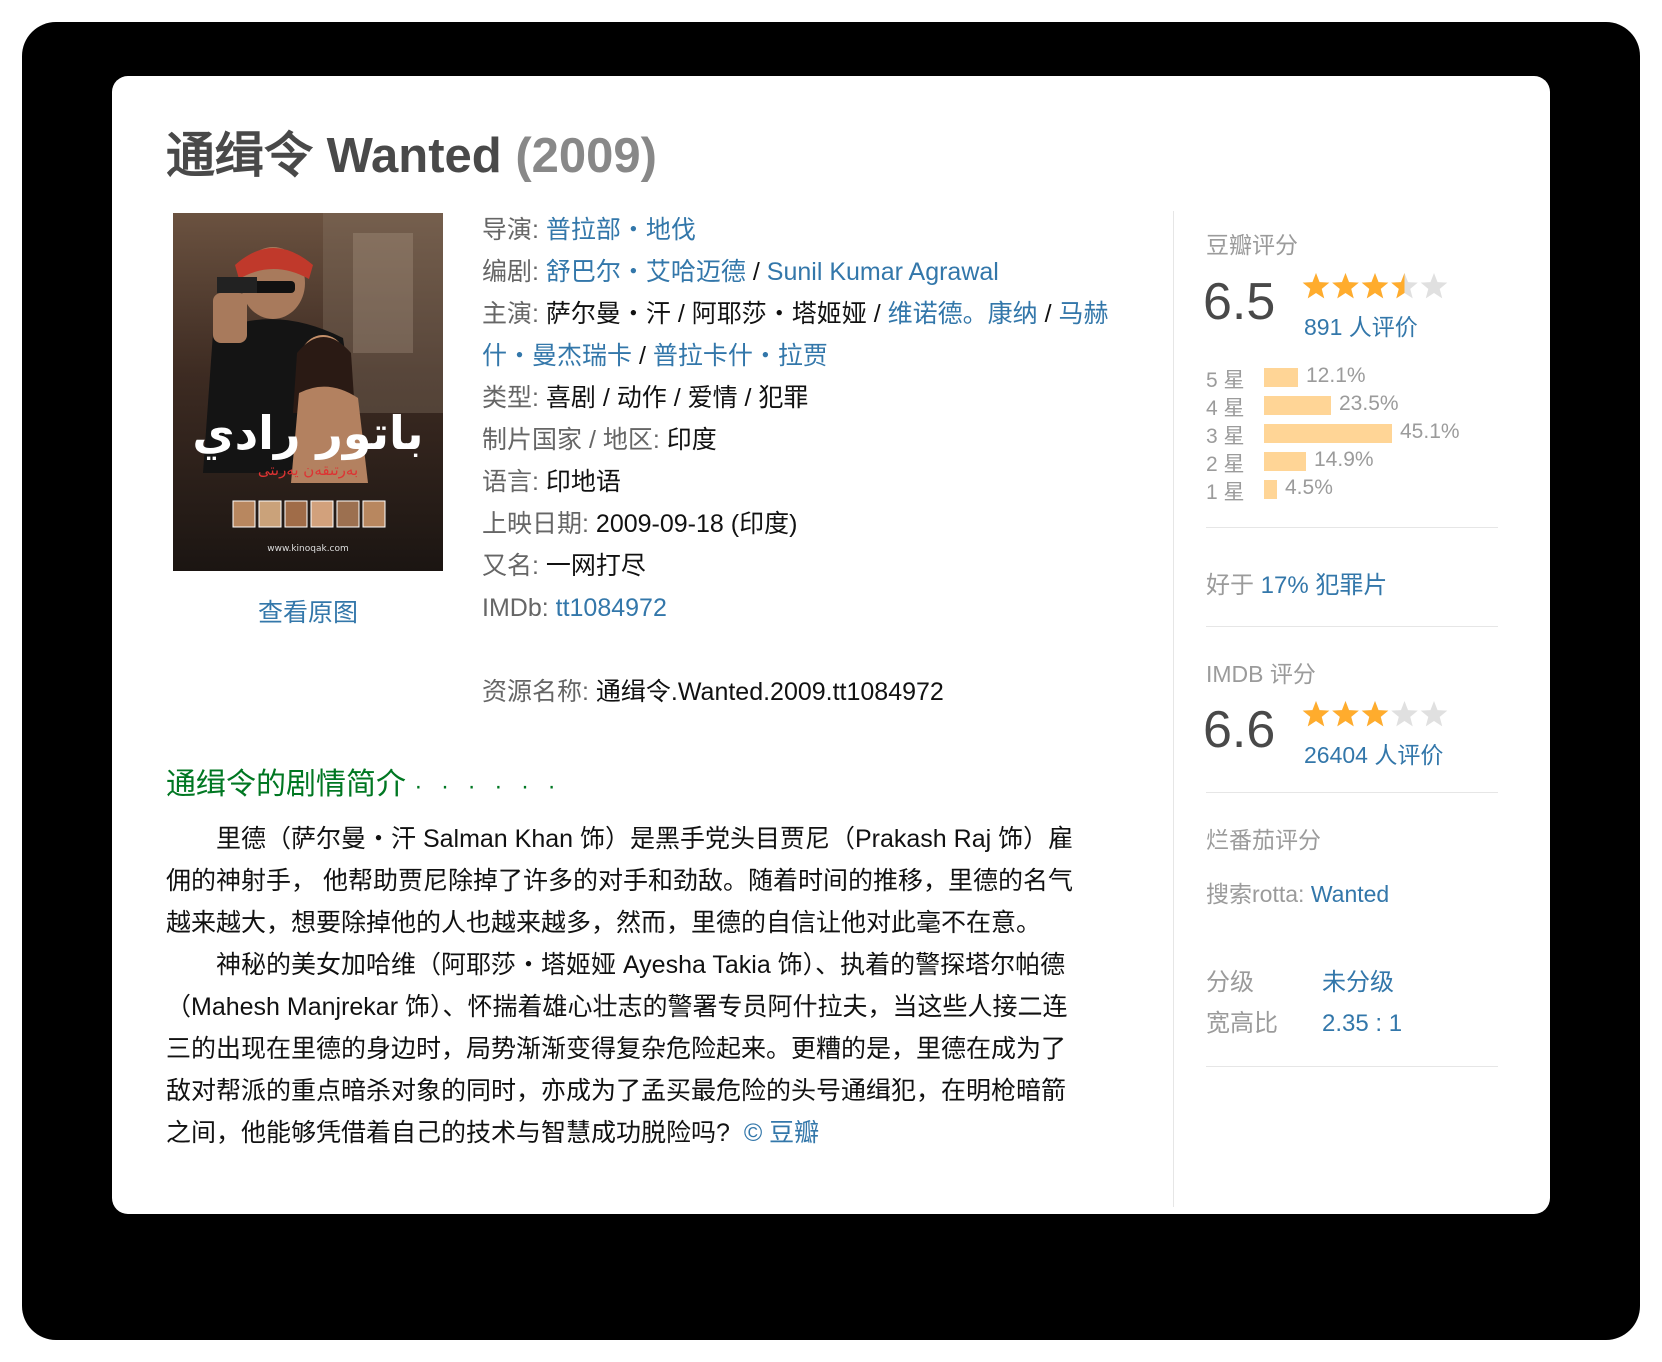 This screenshot has width=1662, height=1362. What do you see at coordinates (507, 314) in the screenshot?
I see `cast-label: 主演` at bounding box center [507, 314].